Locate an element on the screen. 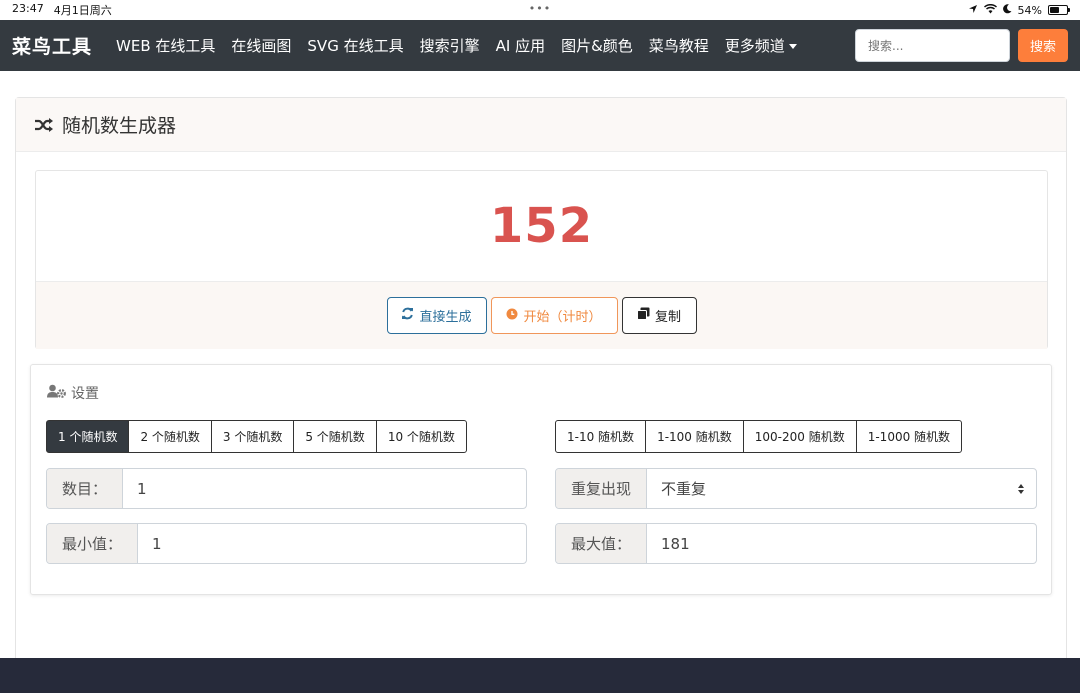 This screenshot has width=1080, height=693. copy-button: 复制 is located at coordinates (659, 315).